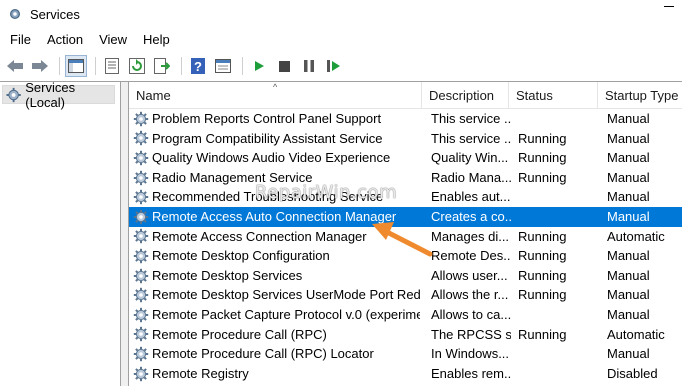 This screenshot has height=386, width=682. Describe the element at coordinates (669, 6) in the screenshot. I see `minimize-button` at that location.